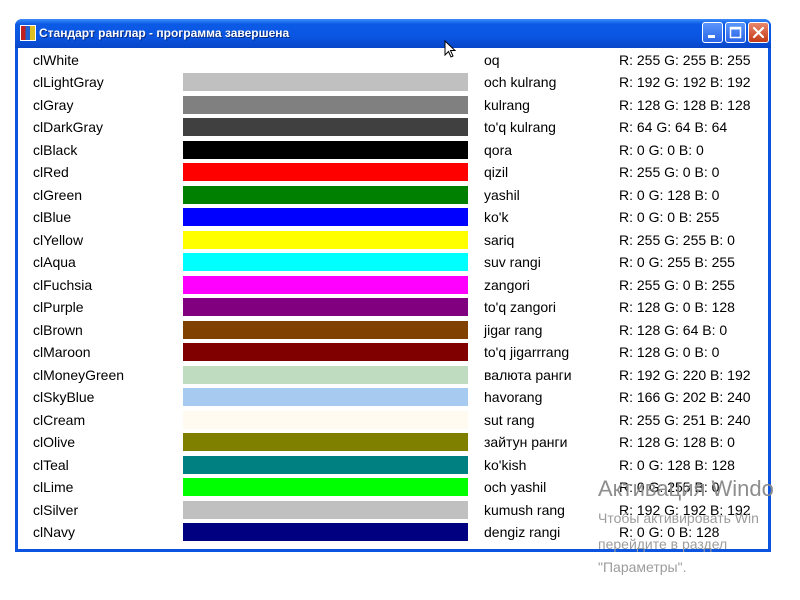 This screenshot has width=800, height=600. I want to click on activation-watermark-line: перейдите в раздел, so click(663, 544).